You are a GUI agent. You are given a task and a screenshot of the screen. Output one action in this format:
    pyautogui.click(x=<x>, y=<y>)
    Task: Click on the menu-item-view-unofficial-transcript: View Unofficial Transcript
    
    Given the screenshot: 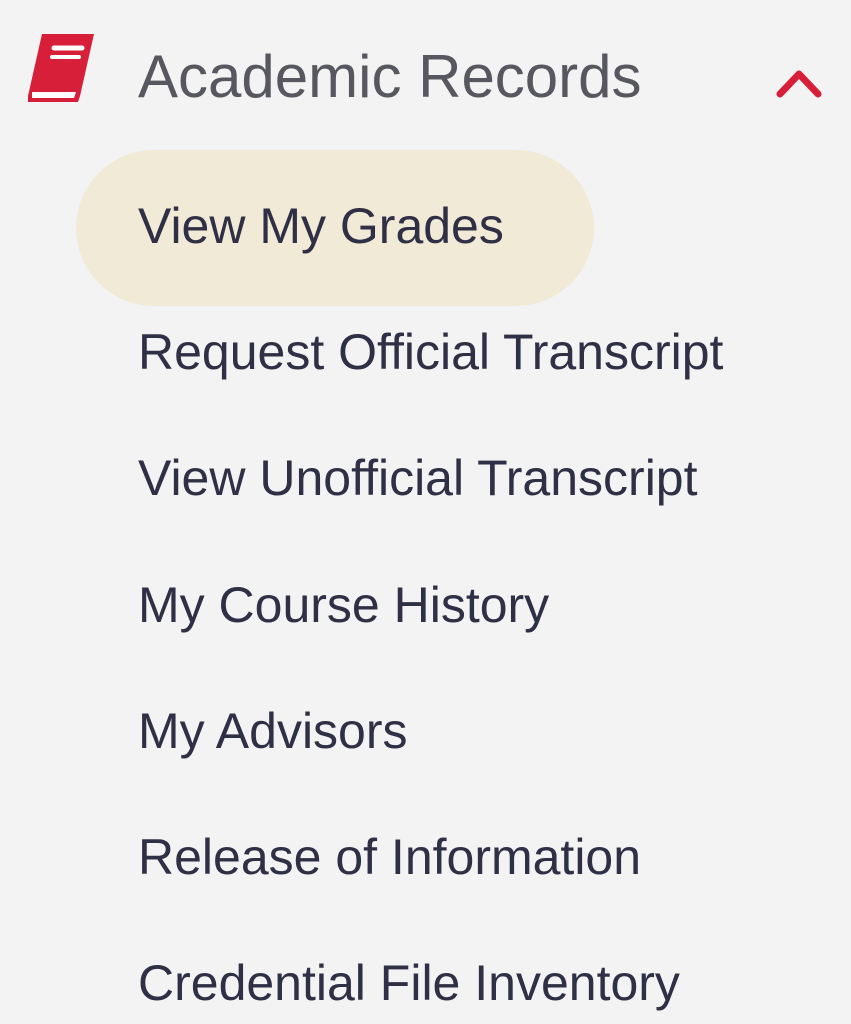 What is the action you would take?
    pyautogui.click(x=418, y=478)
    